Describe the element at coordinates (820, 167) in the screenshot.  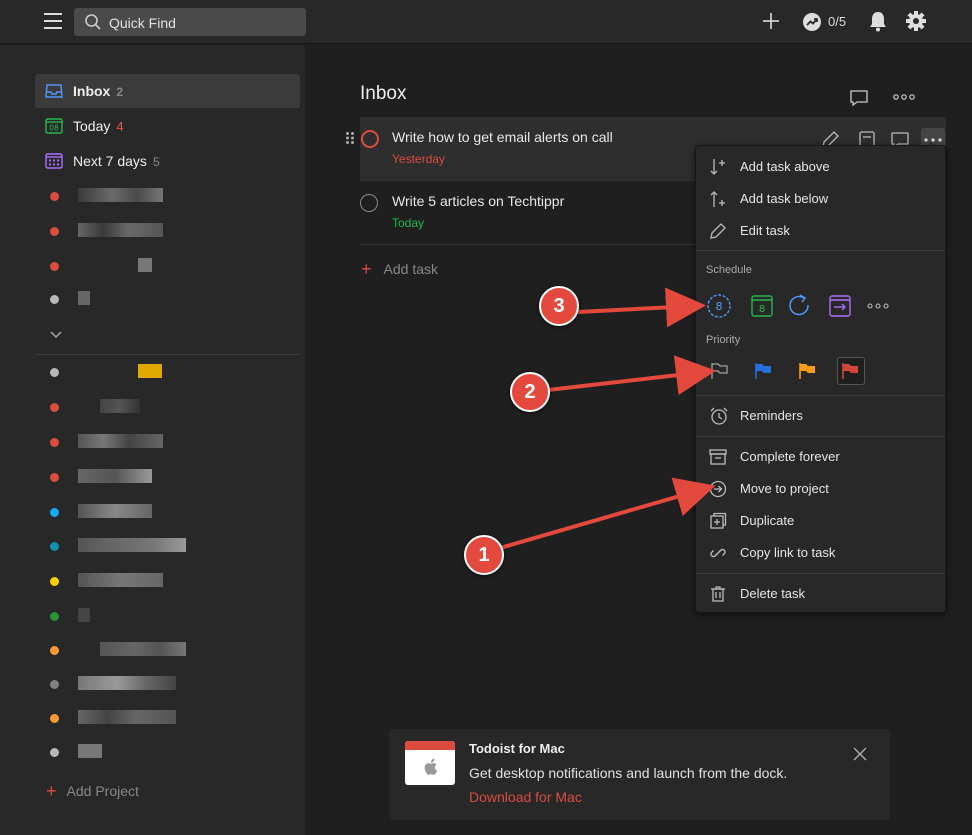
I see `menu-item-add-task-above: Add task above` at that location.